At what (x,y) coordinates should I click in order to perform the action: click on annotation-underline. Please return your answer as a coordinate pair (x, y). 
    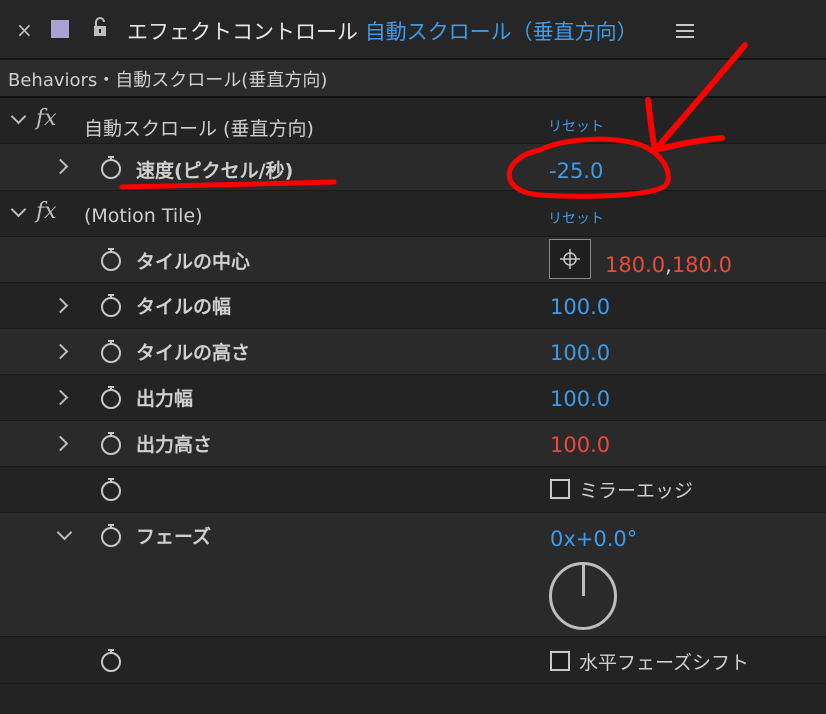
    Looking at the image, I should click on (228, 184).